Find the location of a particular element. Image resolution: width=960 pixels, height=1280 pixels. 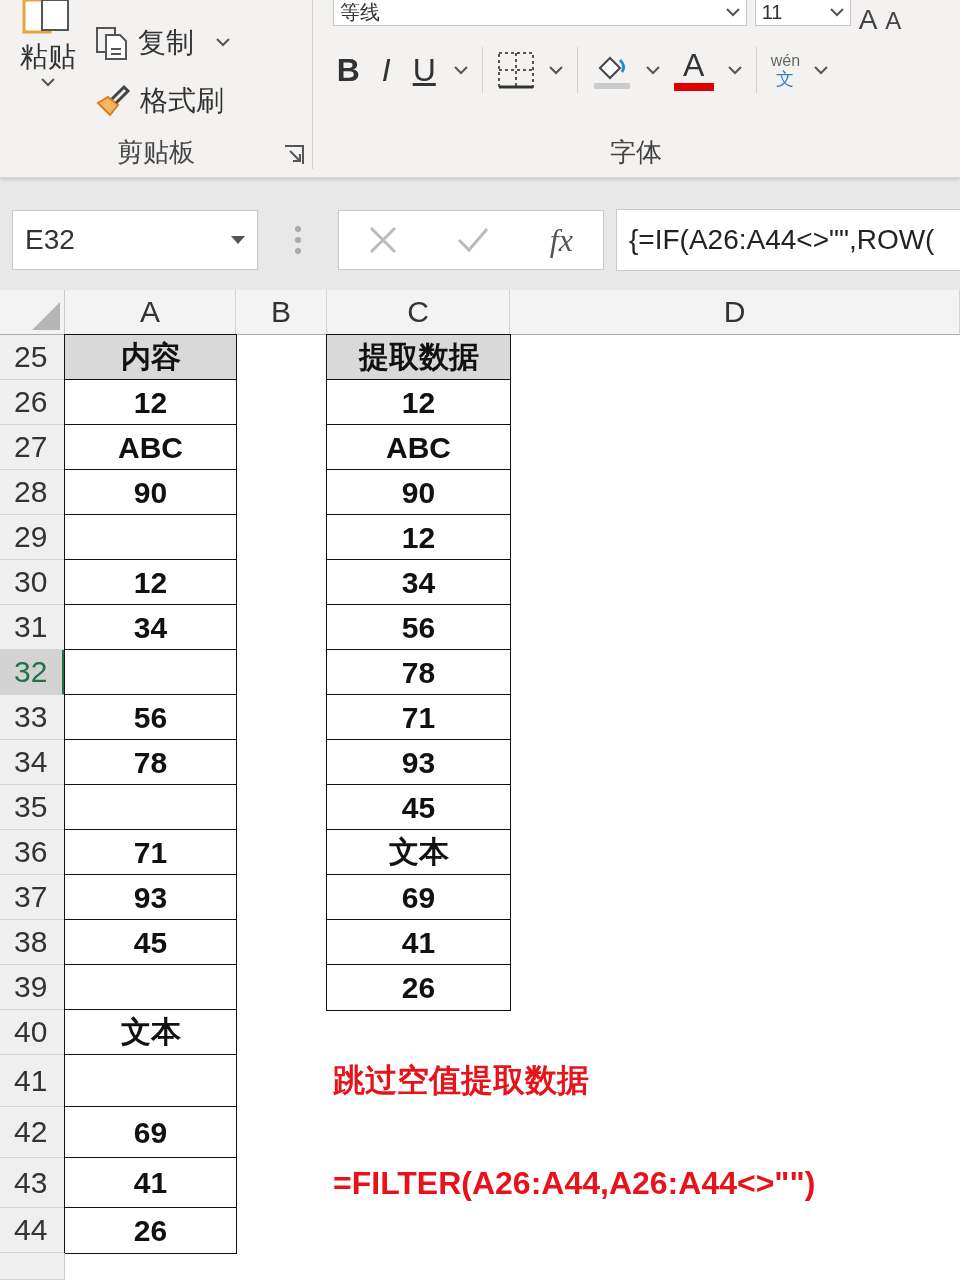

row-header: 44 is located at coordinates (32, 1230).